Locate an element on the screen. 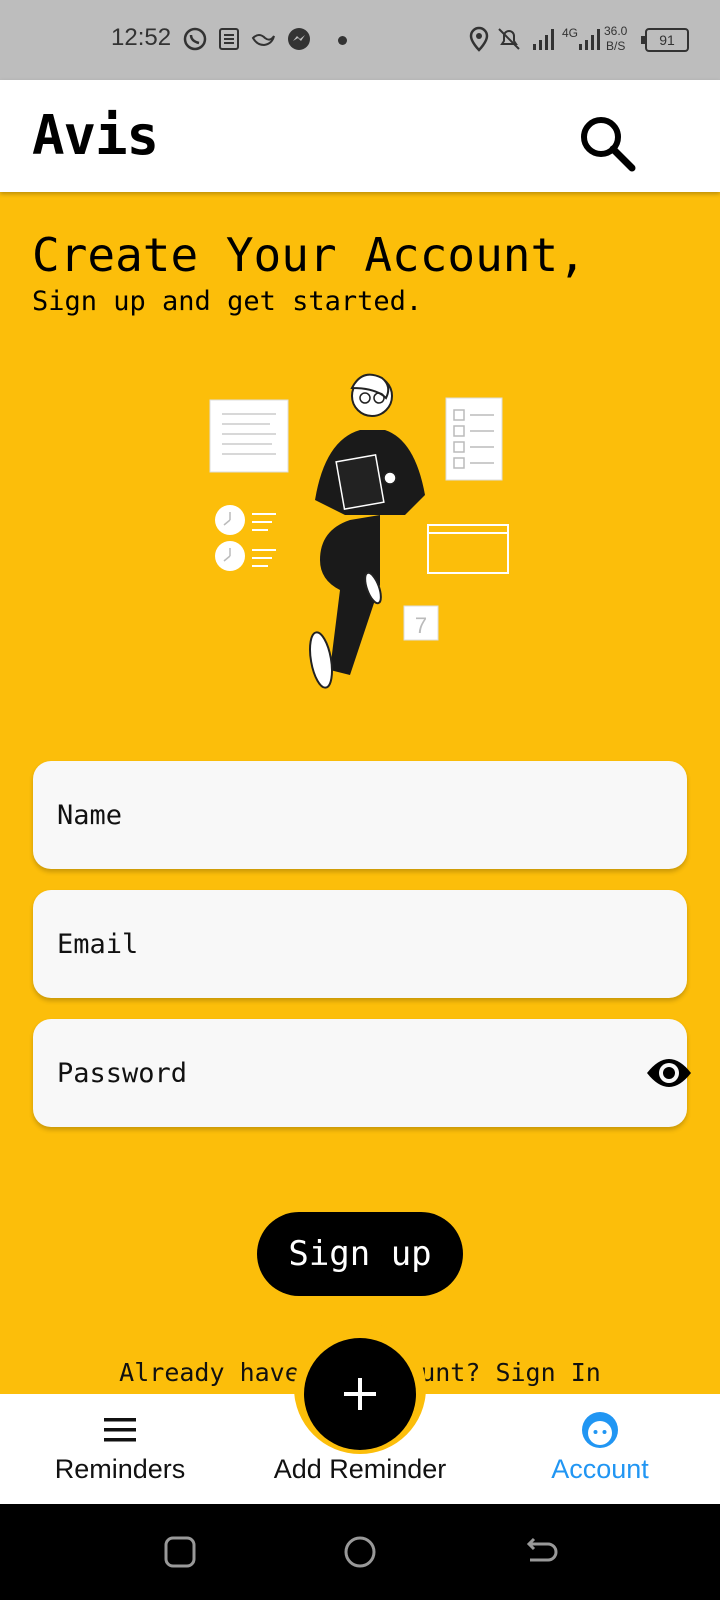 The width and height of the screenshot is (720, 1600). status-time: 12:52 is located at coordinates (141, 37).